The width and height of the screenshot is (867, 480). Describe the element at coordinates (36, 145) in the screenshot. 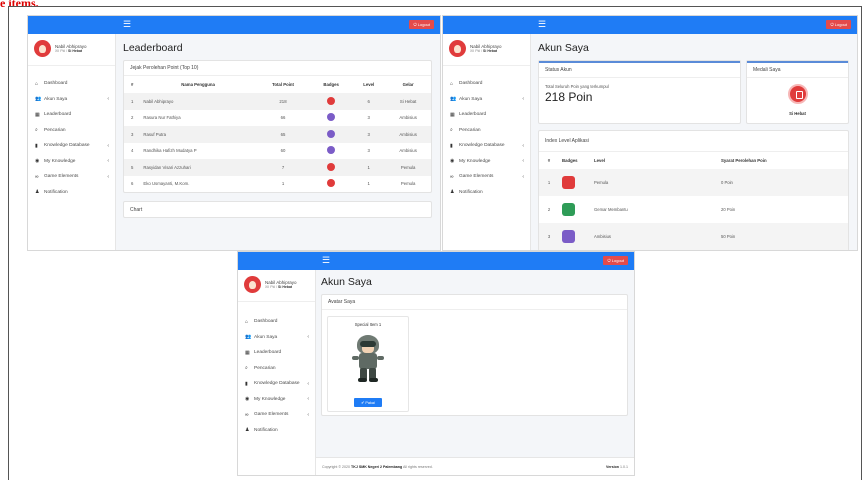

I see `book-icon: ▮` at that location.